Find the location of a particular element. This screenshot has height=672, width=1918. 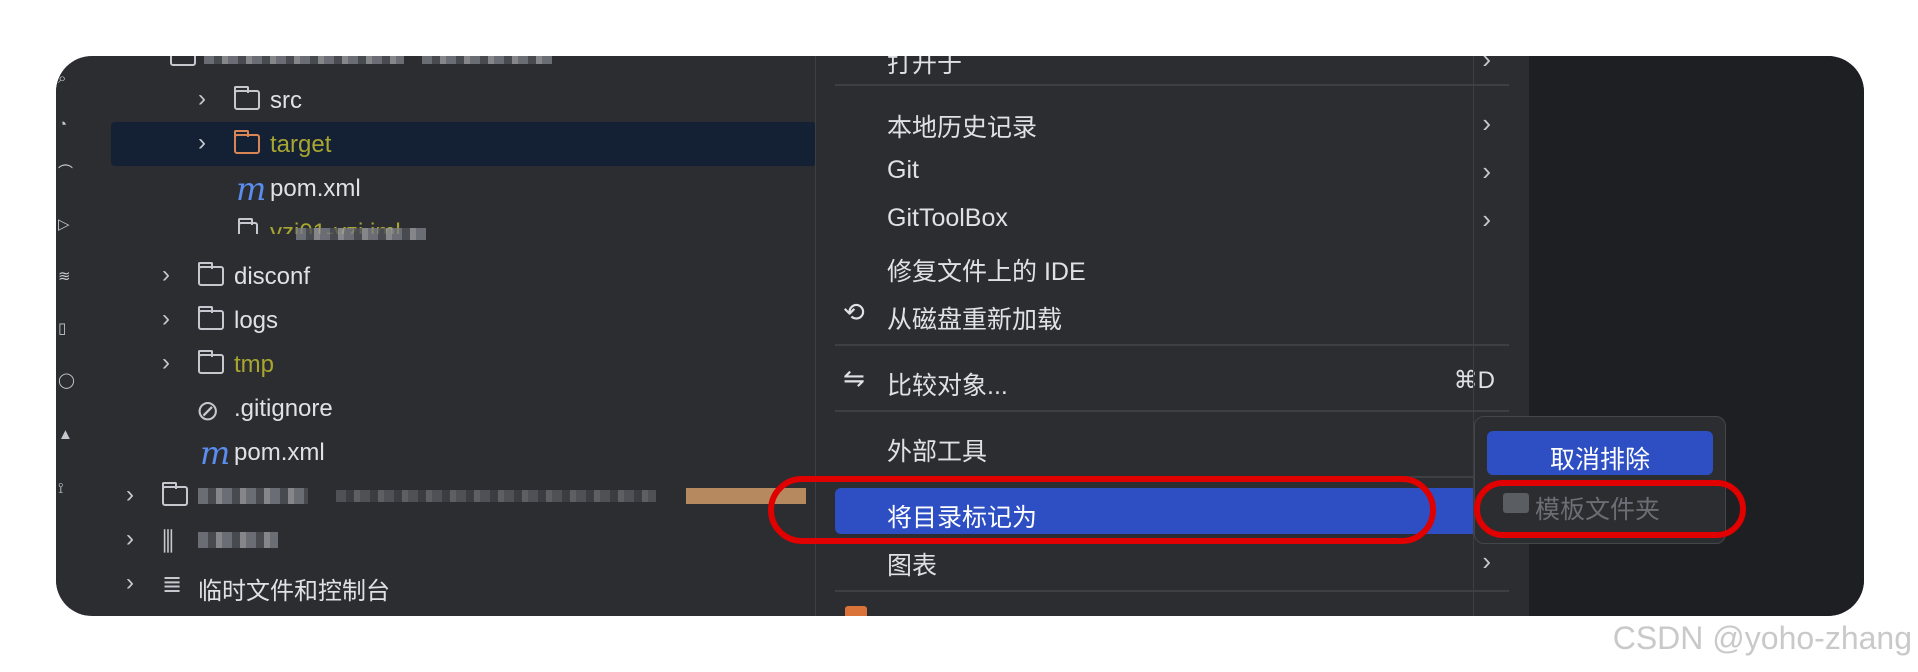

shortcut-label: ⌘D is located at coordinates (1474, 380).